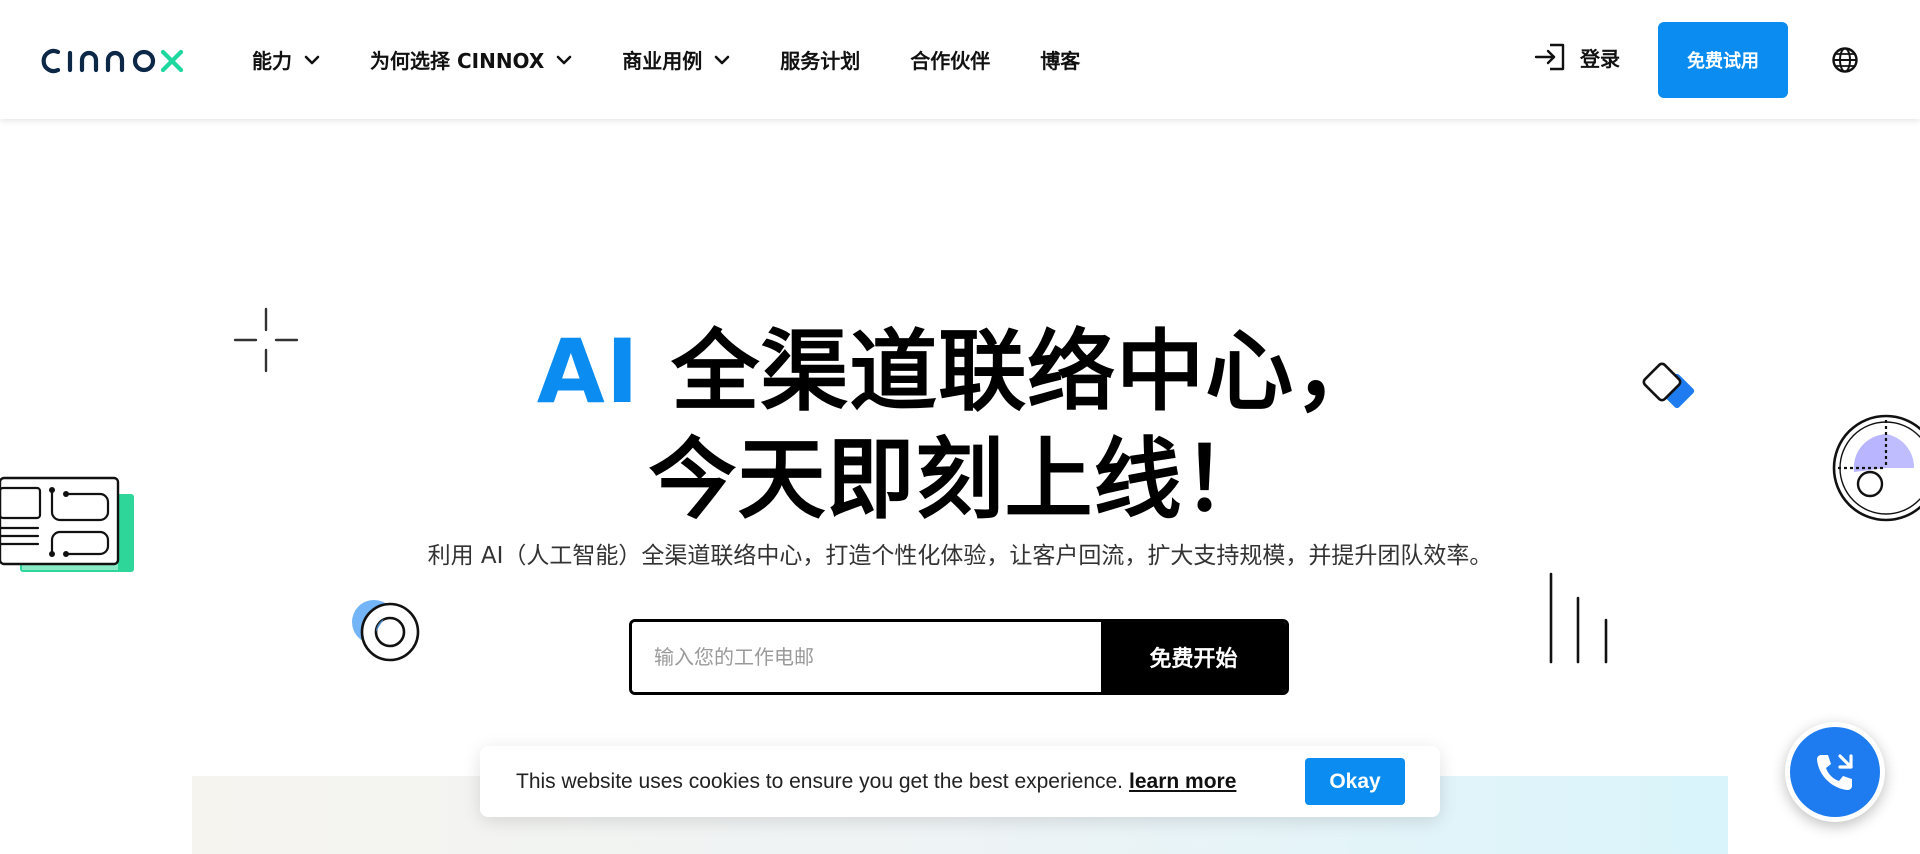  I want to click on main-nav: 能力 为何选择 CINNOX 商业用例 服务计划 合作伙伴 博客, so click(691, 59).